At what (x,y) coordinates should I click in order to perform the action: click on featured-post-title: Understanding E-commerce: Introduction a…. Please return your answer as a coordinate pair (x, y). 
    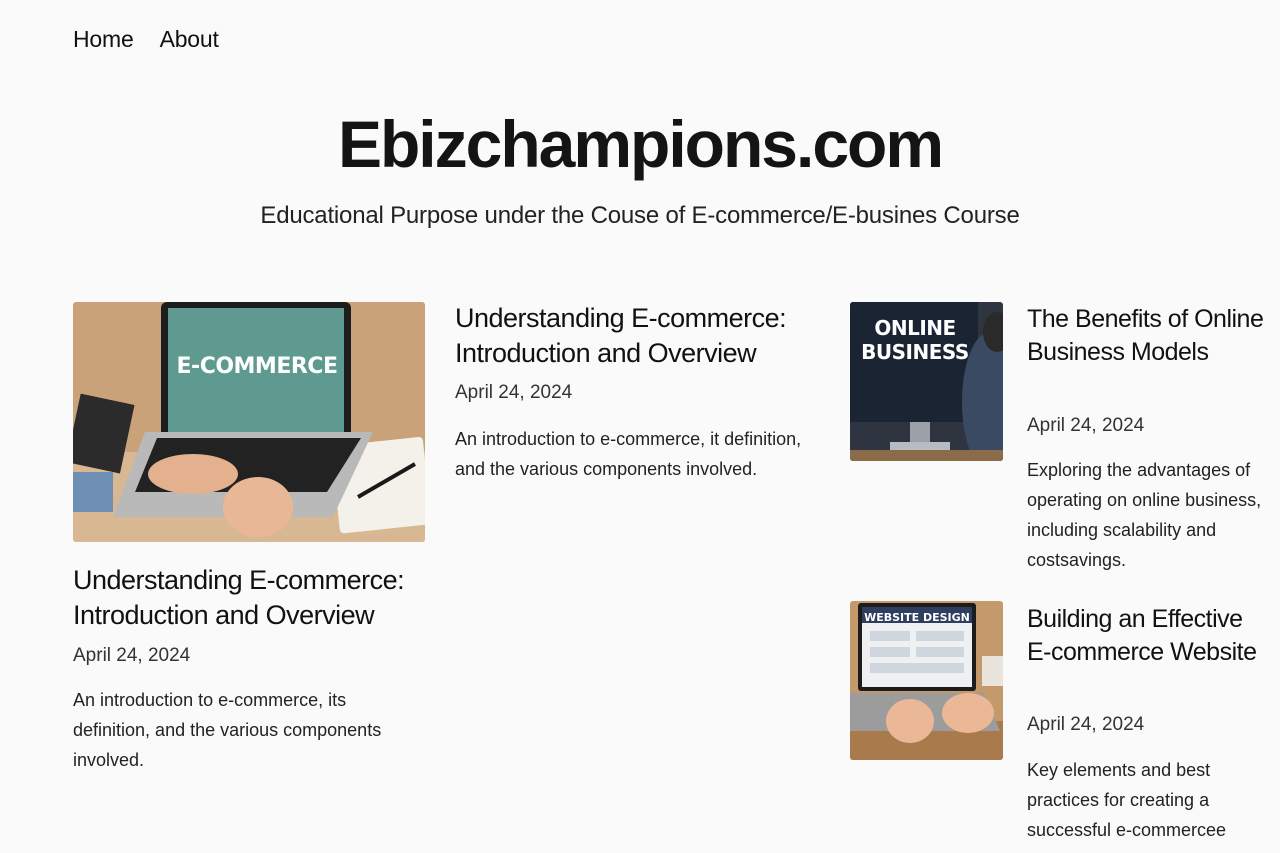
    Looking at the image, I should click on (253, 598).